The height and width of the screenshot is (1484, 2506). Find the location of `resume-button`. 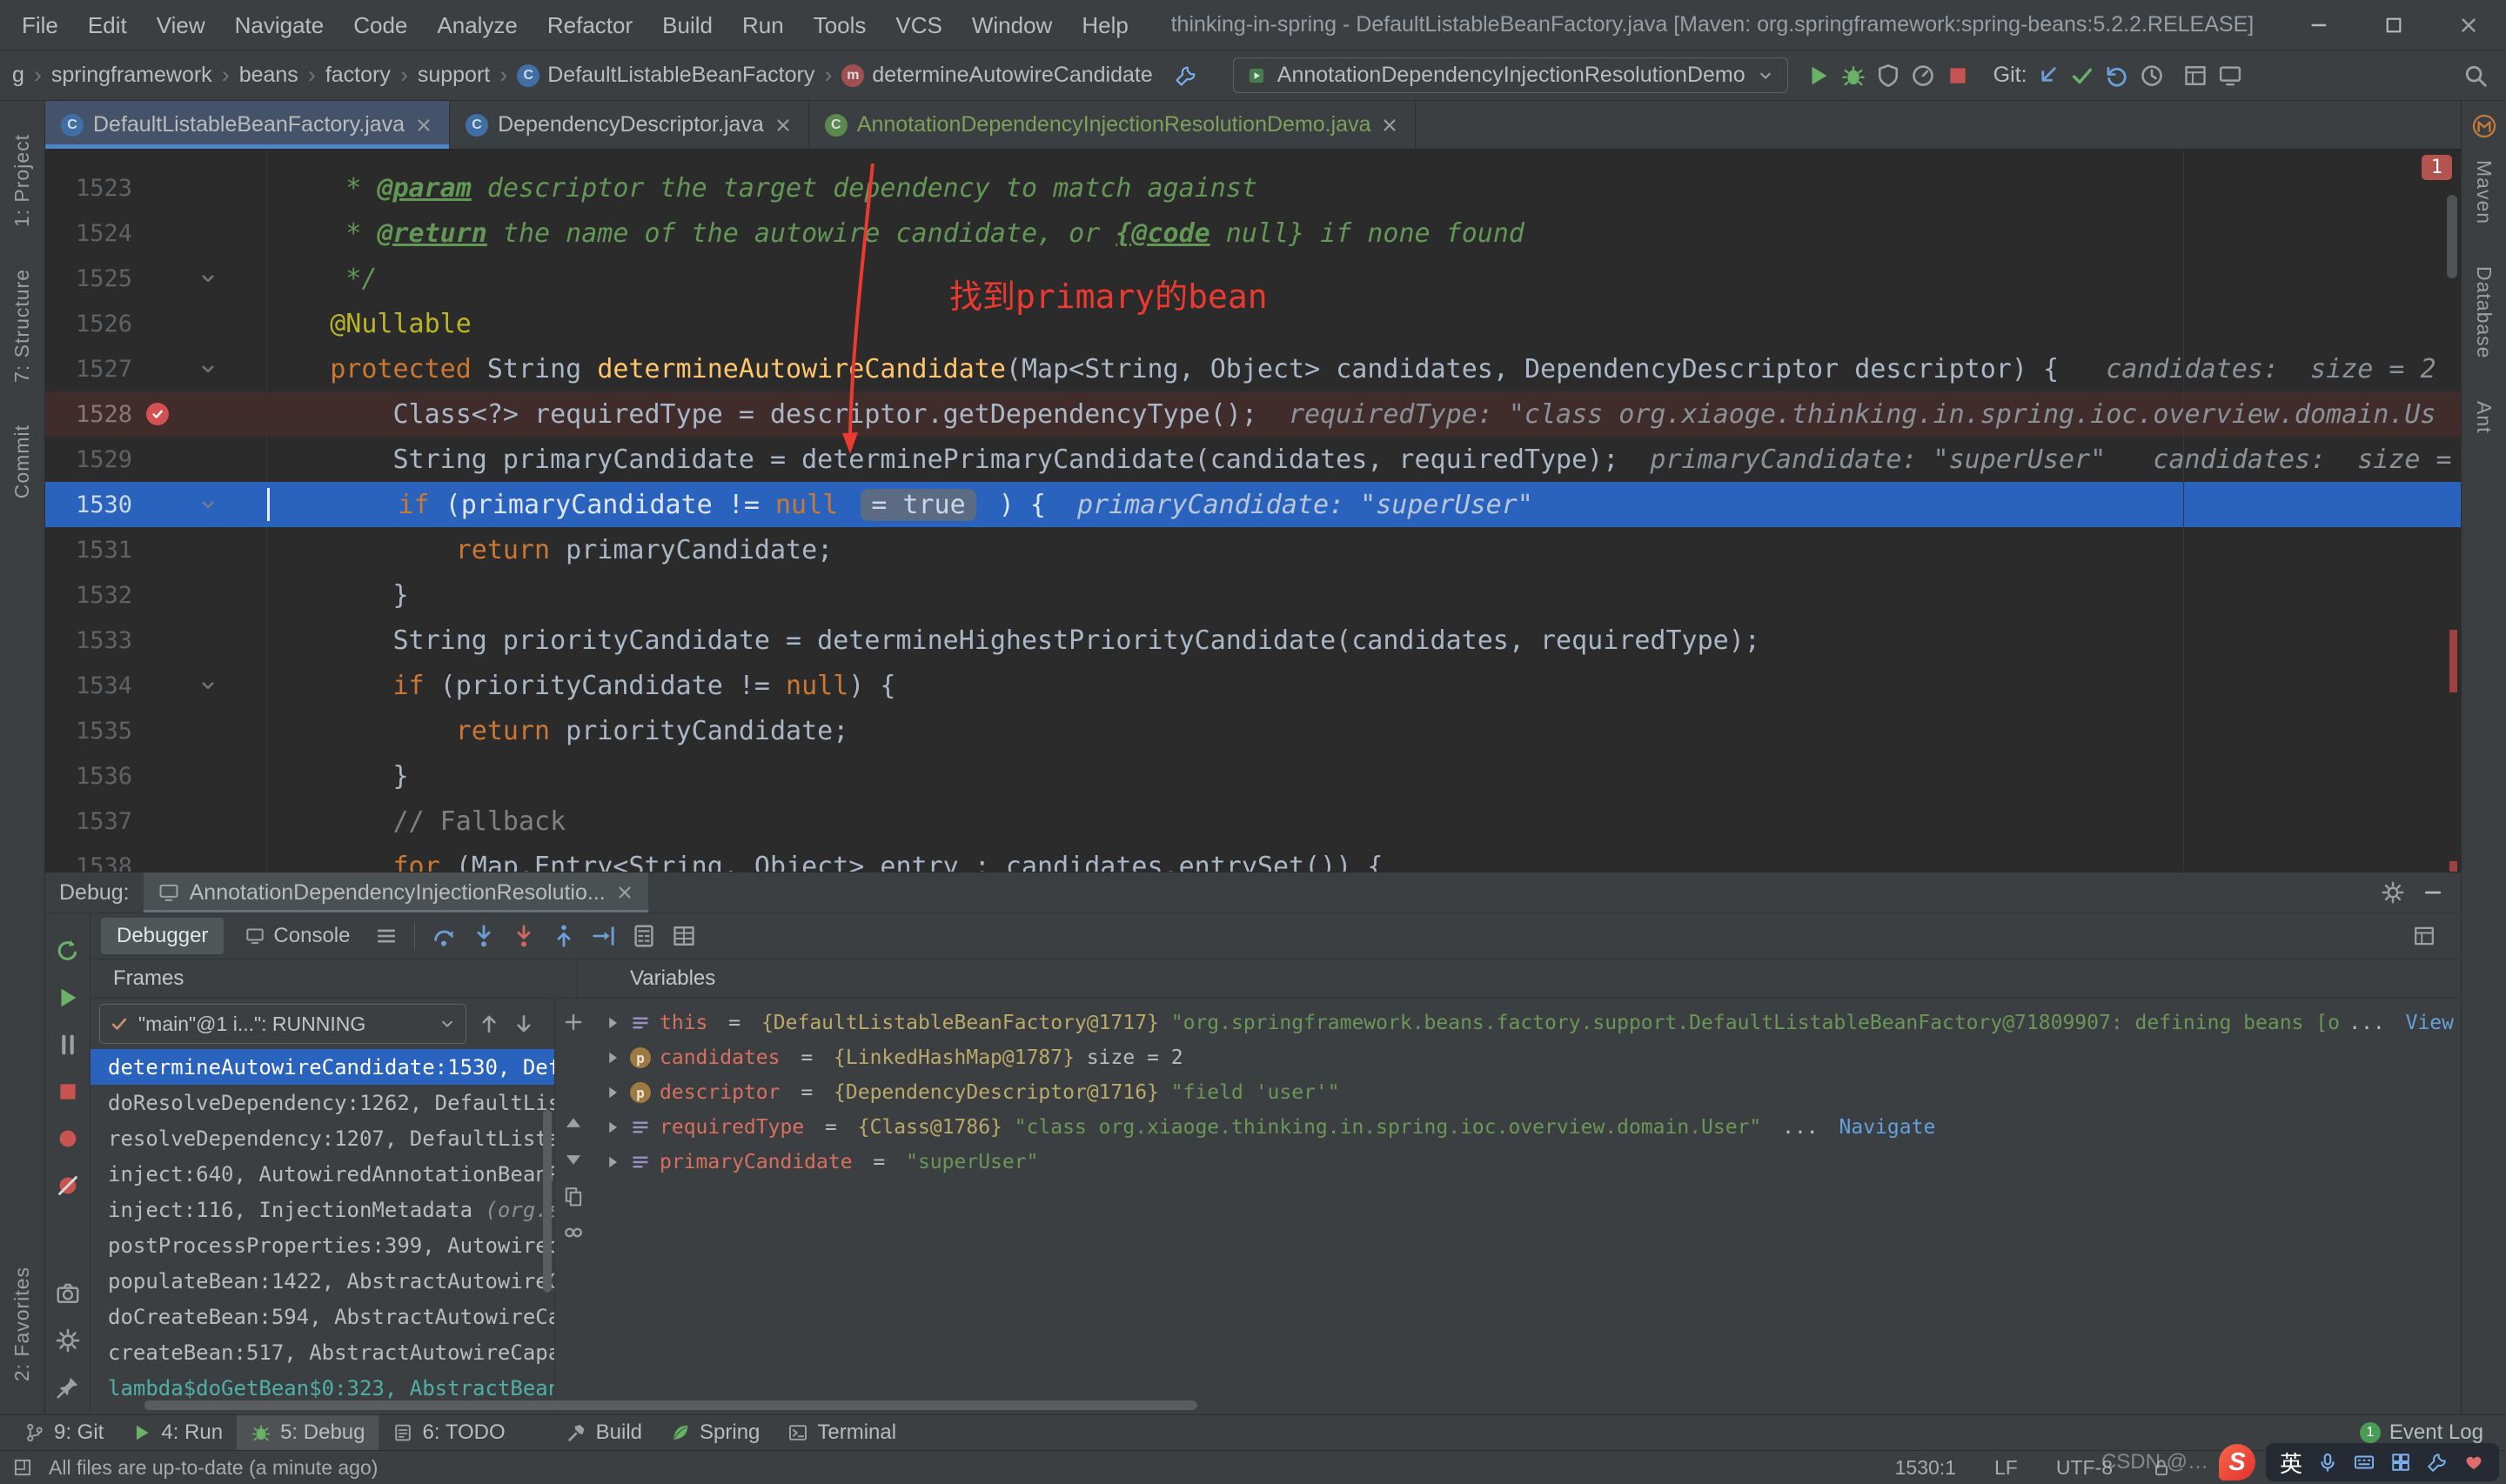

resume-button is located at coordinates (68, 998).